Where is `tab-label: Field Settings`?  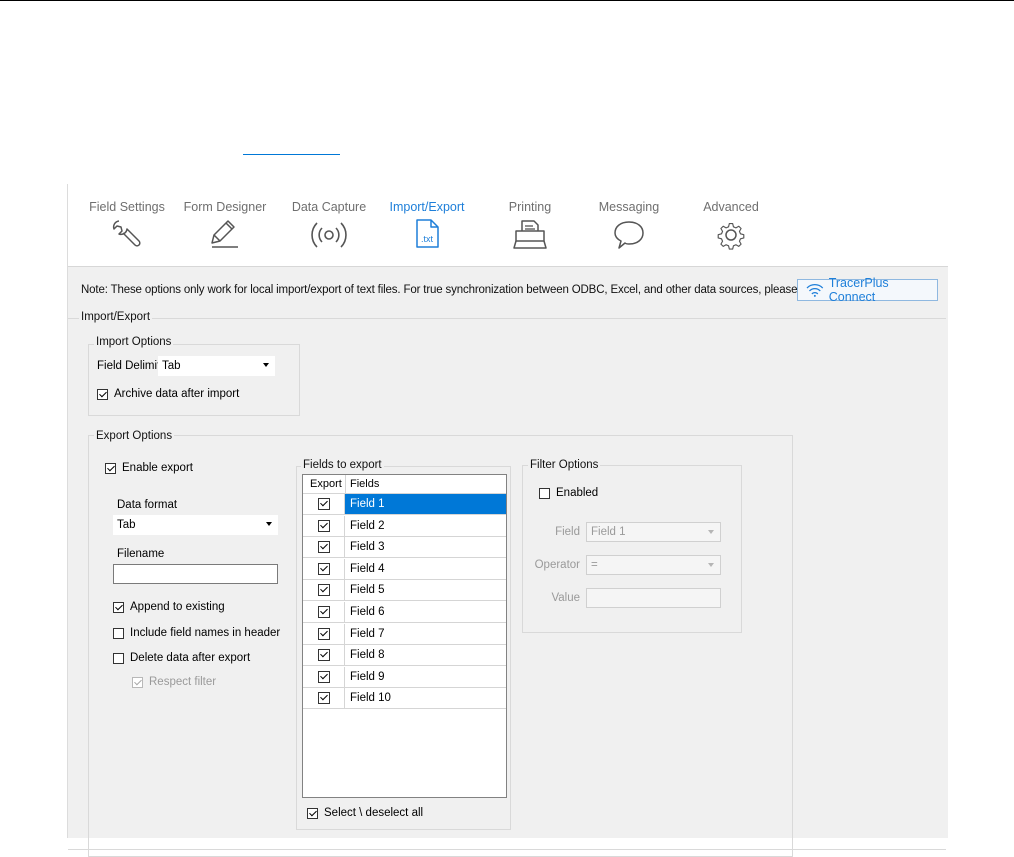
tab-label: Field Settings is located at coordinates (127, 207).